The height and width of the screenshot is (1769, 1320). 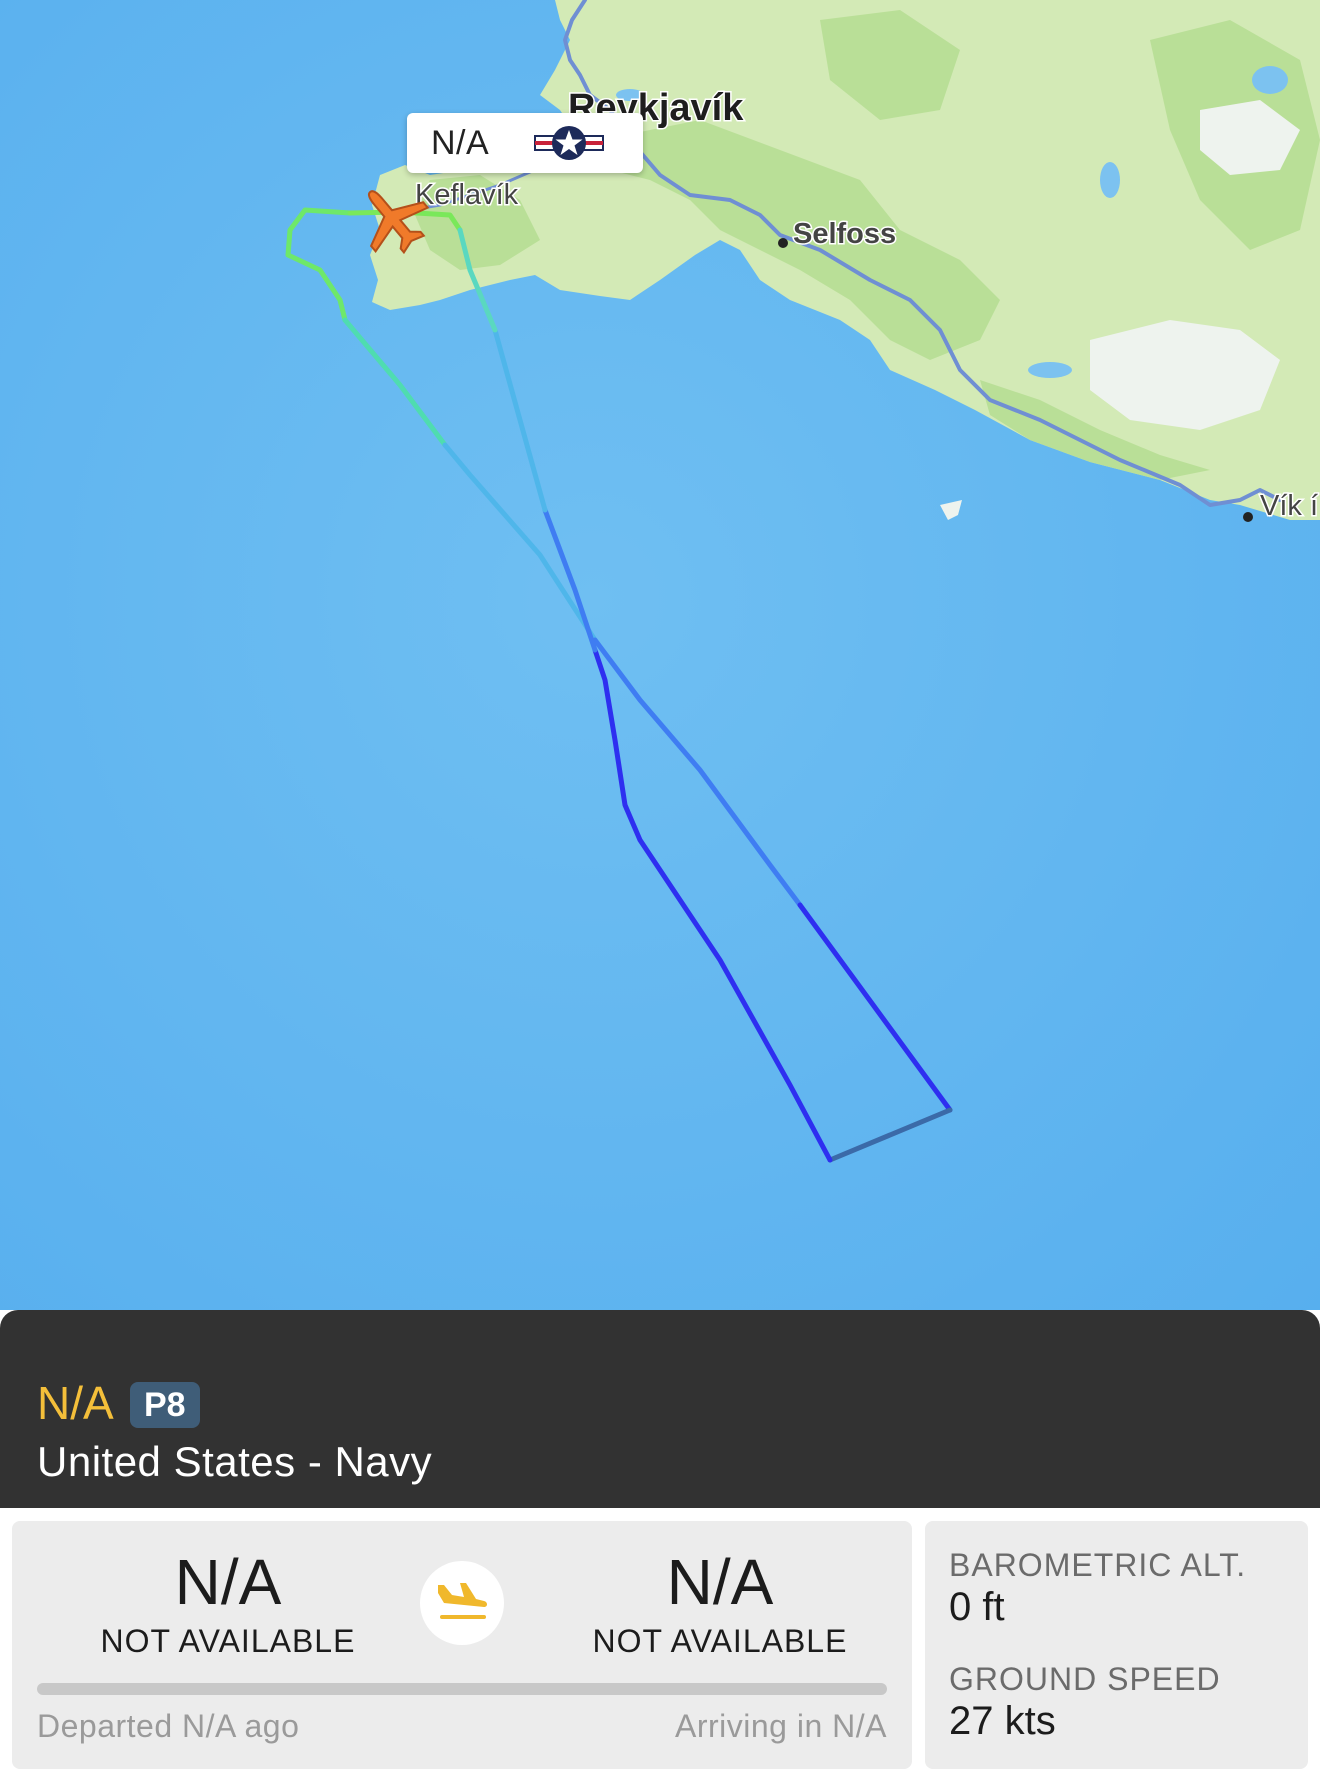 I want to click on arrival-code: N/A, so click(x=720, y=1582).